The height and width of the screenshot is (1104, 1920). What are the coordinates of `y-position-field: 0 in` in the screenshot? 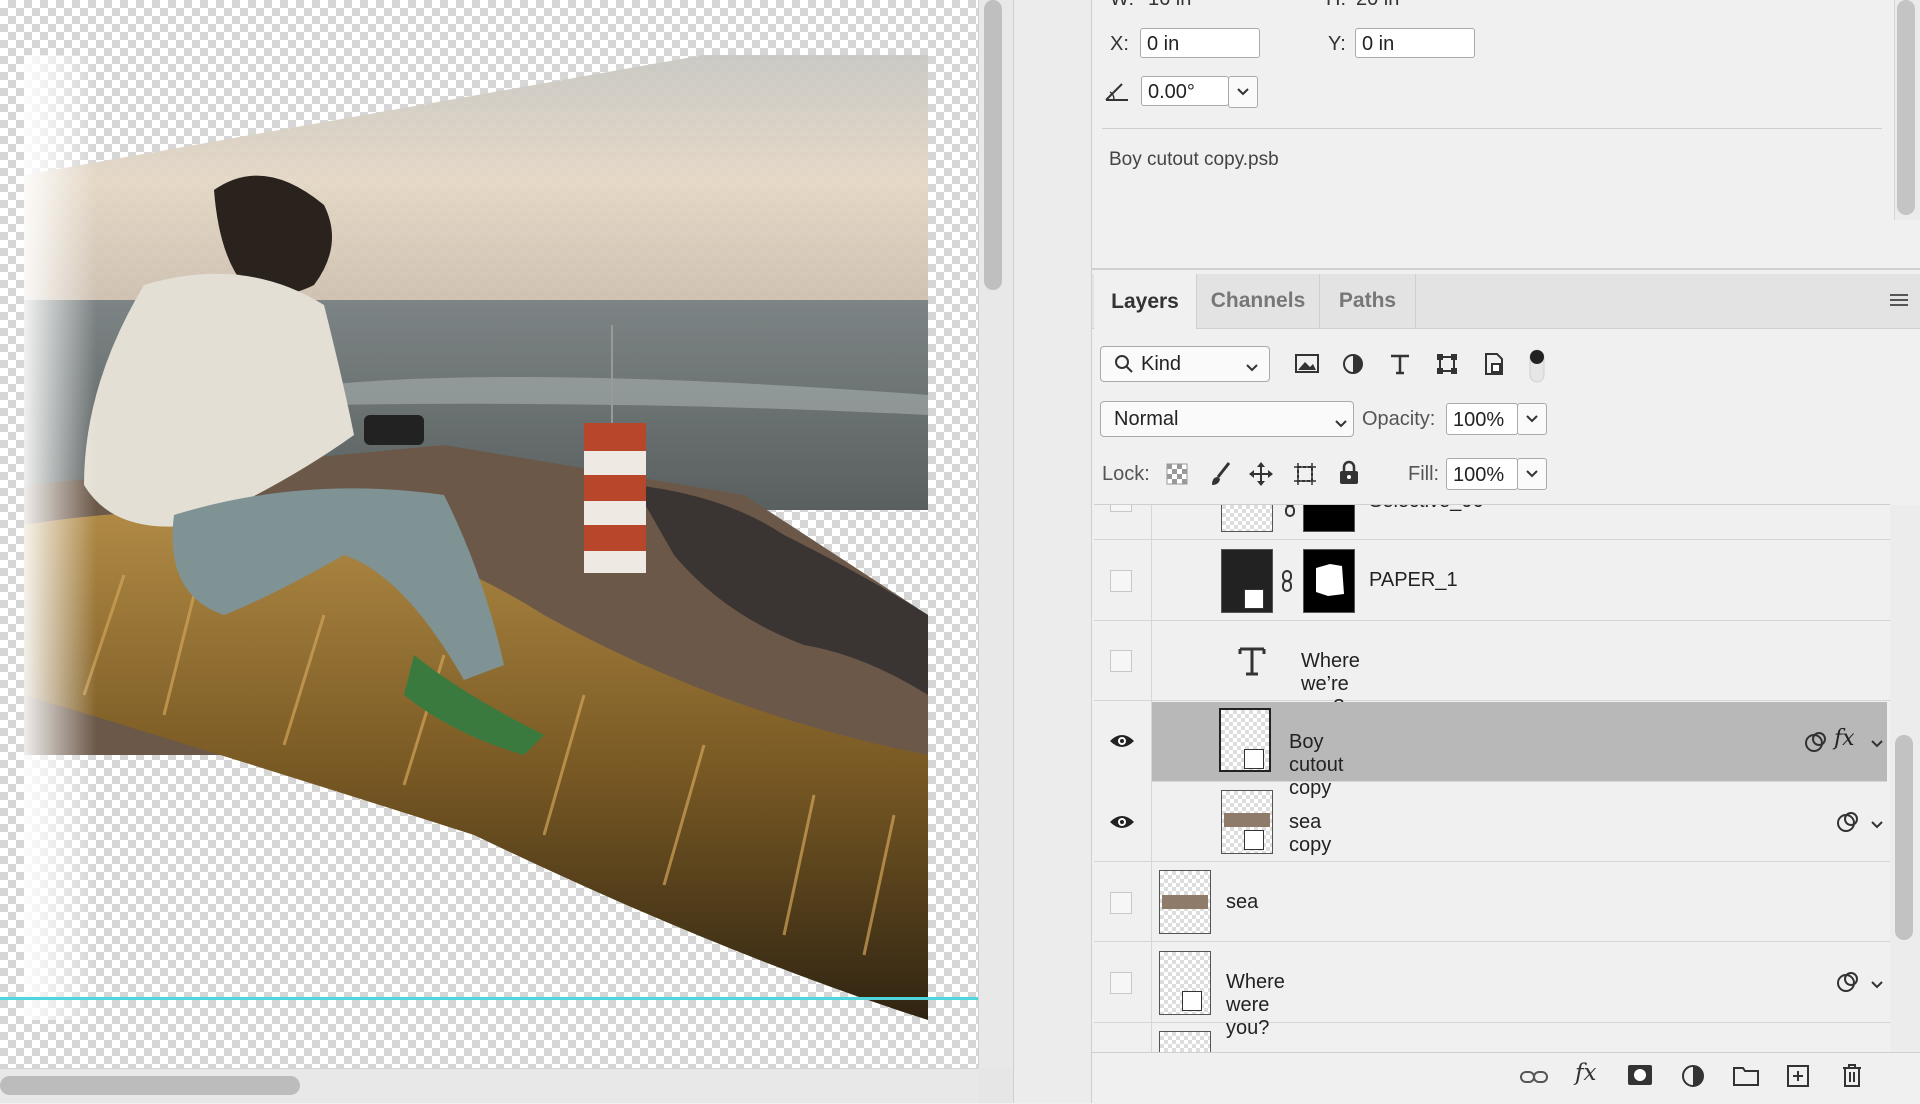 It's located at (1415, 43).